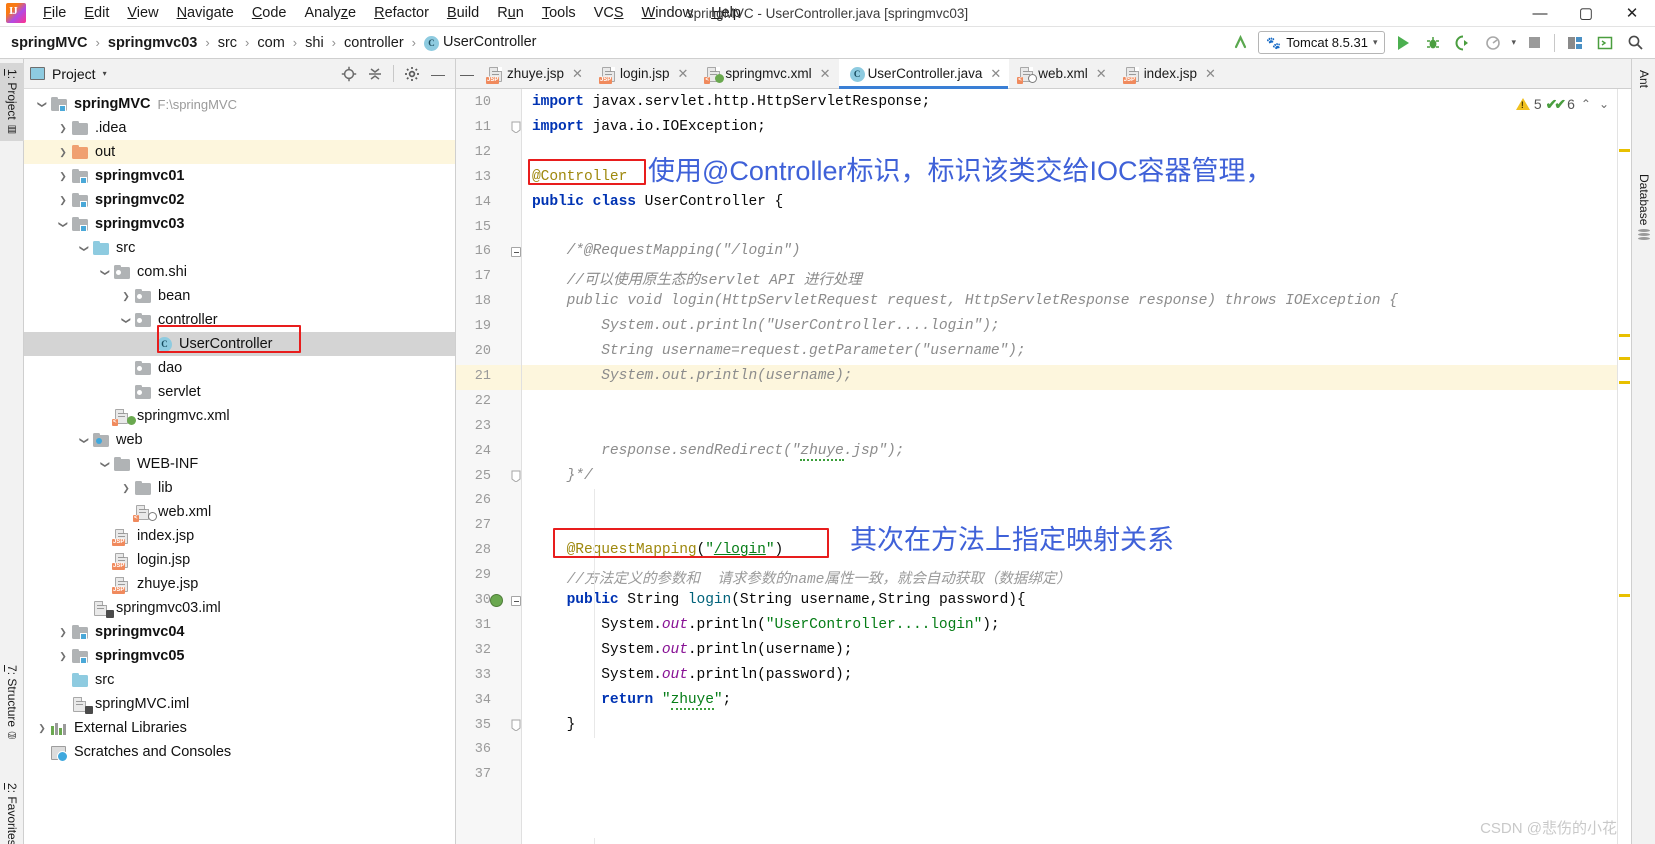 The height and width of the screenshot is (844, 1655). What do you see at coordinates (239, 488) in the screenshot?
I see `tree-node-lib: ❯ lib` at bounding box center [239, 488].